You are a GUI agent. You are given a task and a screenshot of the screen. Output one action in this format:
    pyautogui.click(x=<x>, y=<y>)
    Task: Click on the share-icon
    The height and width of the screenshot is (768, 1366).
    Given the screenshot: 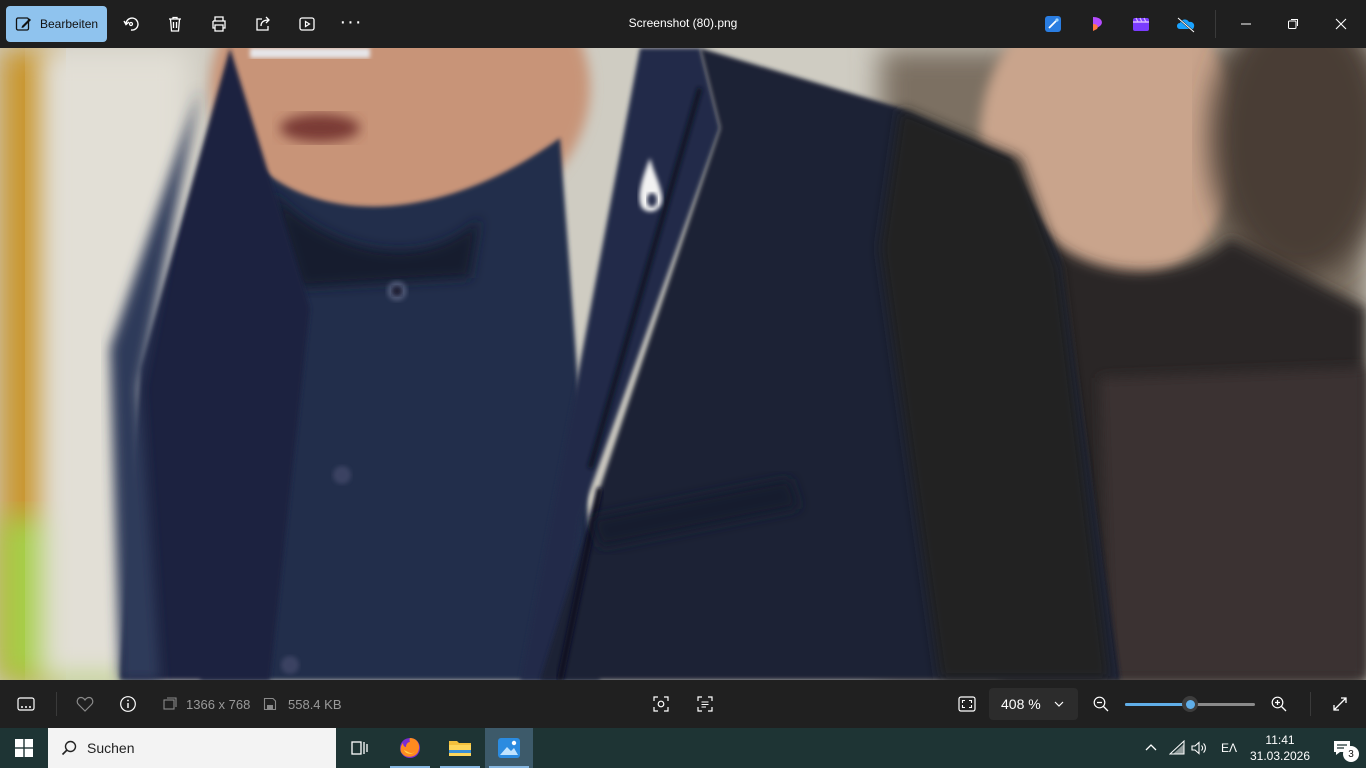 What is the action you would take?
    pyautogui.click(x=263, y=24)
    